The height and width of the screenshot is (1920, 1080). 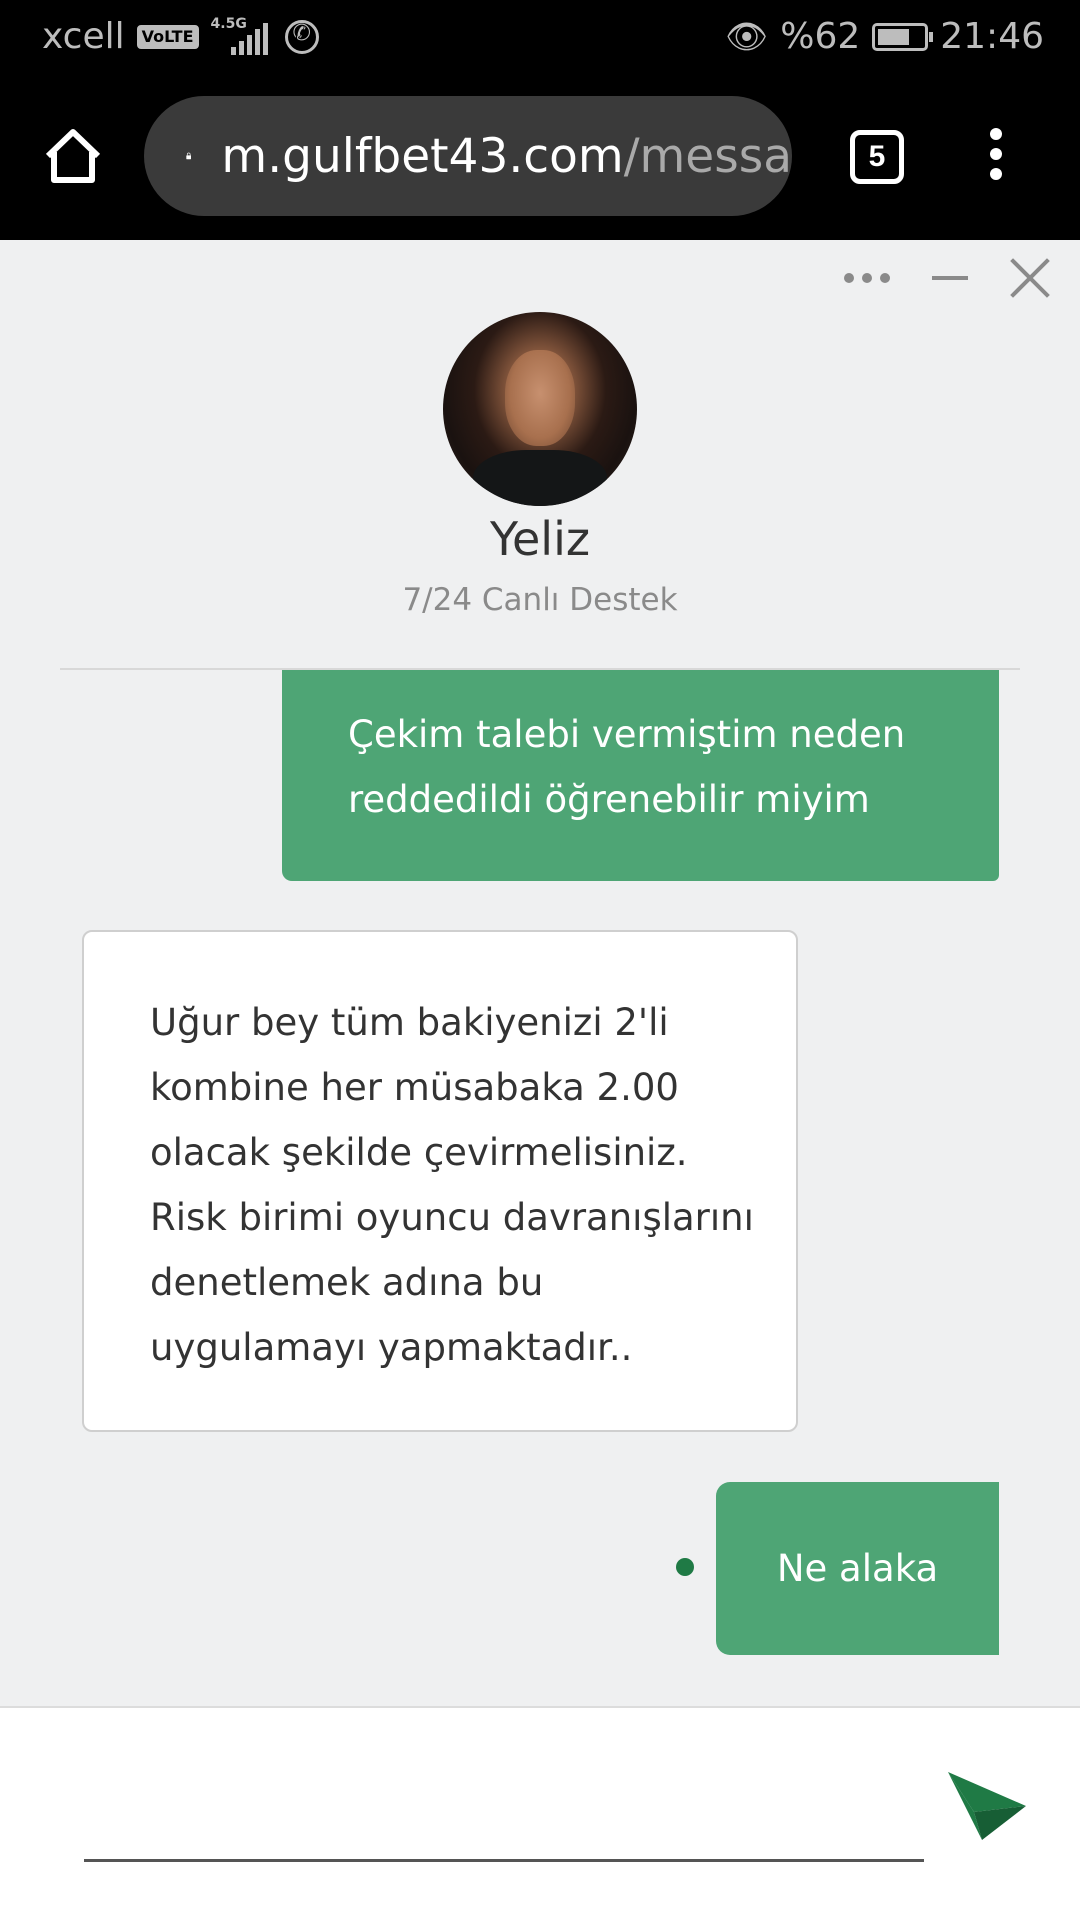 What do you see at coordinates (540, 409) in the screenshot?
I see `avatar` at bounding box center [540, 409].